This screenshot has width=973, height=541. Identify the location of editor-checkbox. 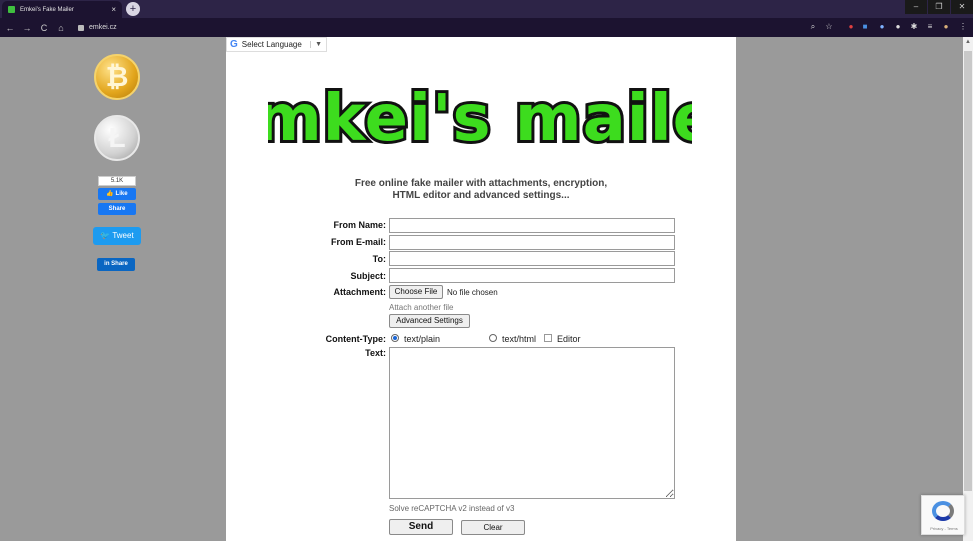
(548, 338).